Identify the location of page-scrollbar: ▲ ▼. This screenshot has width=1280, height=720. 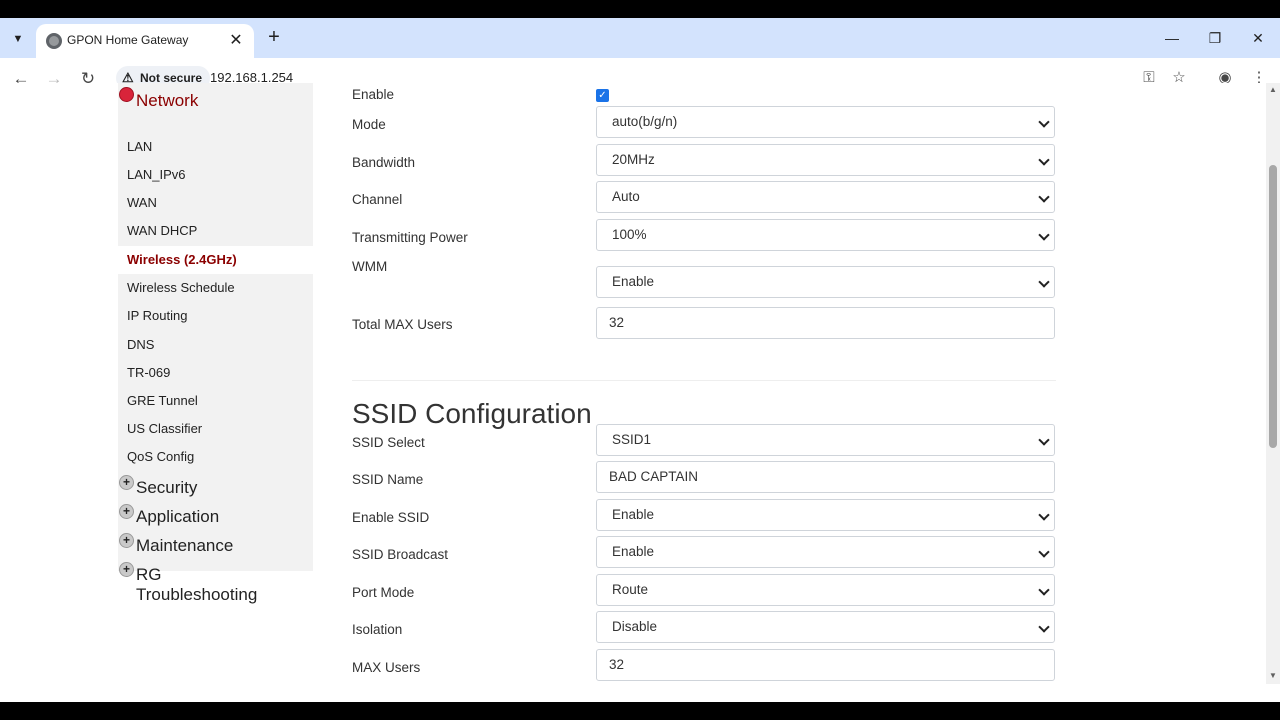
(1273, 383).